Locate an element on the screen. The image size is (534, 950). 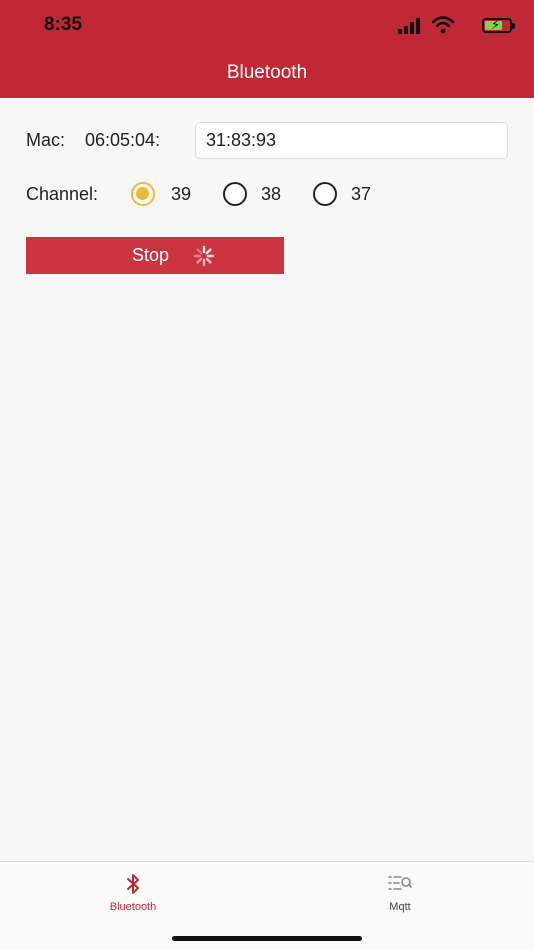
page-title: Bluetooth is located at coordinates (267, 72).